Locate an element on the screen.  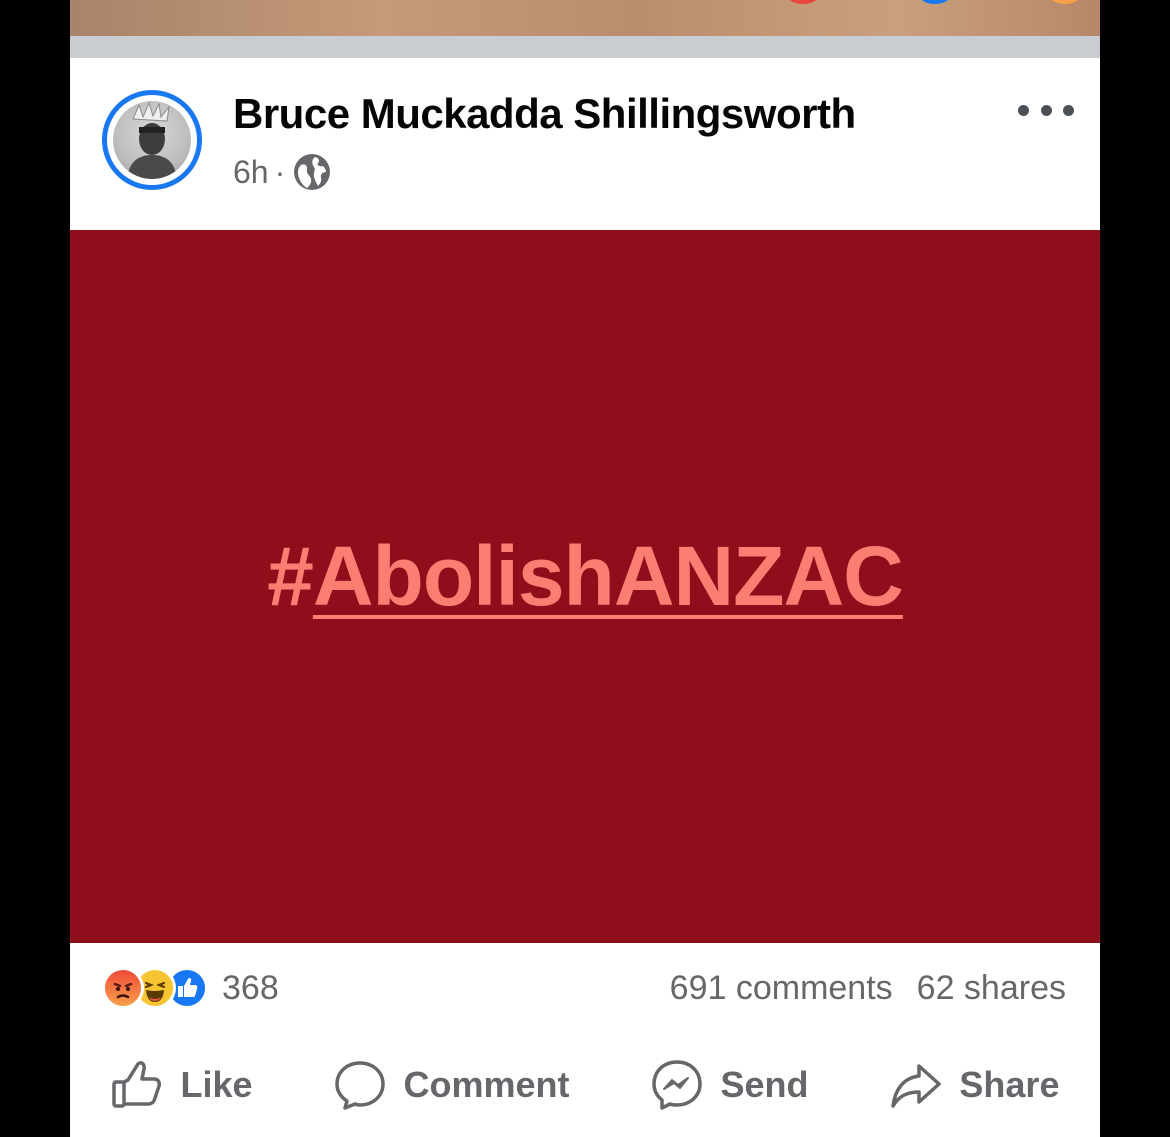
post-header: Bruce Muckadda Shillingsworth 6h · is located at coordinates (585, 144).